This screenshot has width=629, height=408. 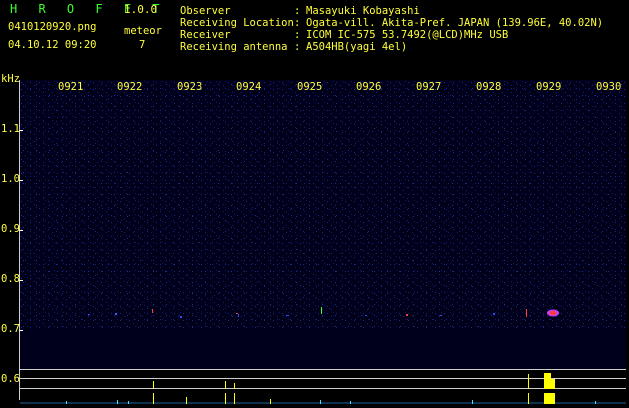 I want to click on info-value-observer: Masayuki Kobayashi, so click(x=363, y=11).